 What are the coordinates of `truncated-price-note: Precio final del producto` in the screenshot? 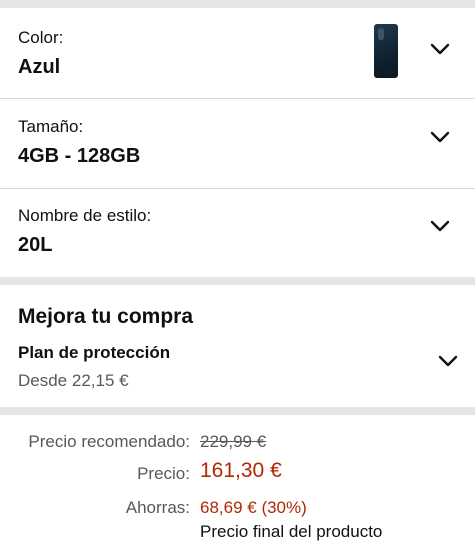 It's located at (291, 531).